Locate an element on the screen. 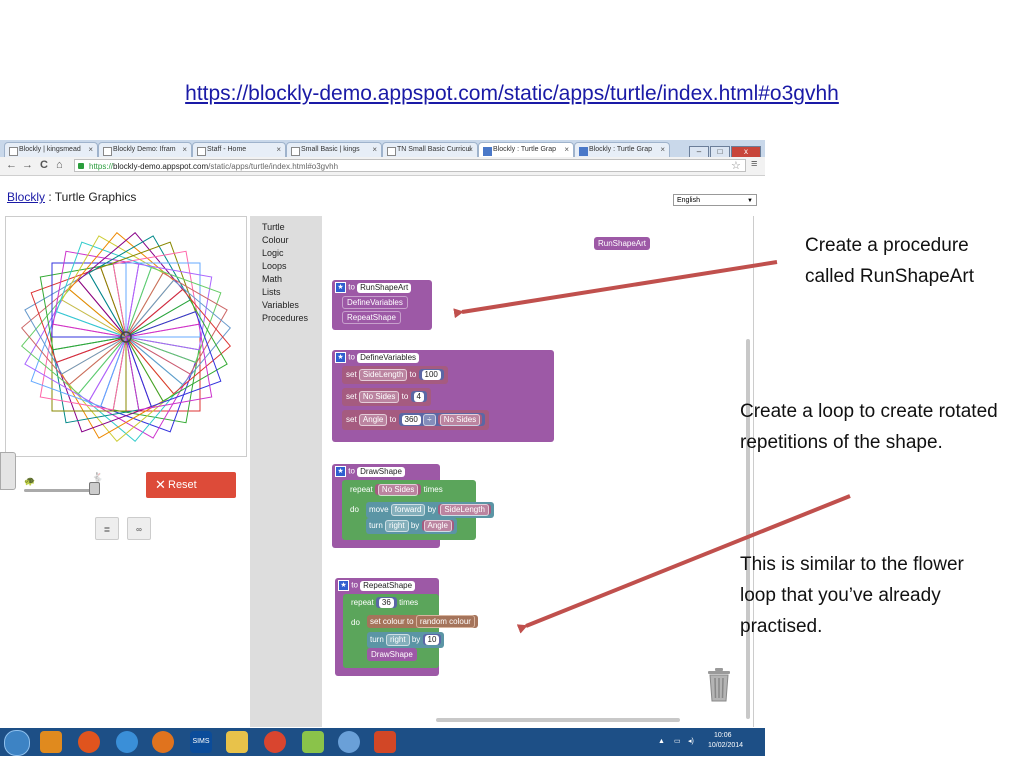  resize-handle is located at coordinates (8, 471).